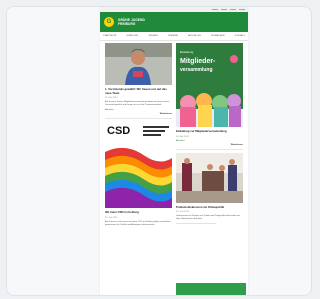 The height and width of the screenshot is (299, 320). I want to click on nav-item: STARTSEITE, so click(109, 36).